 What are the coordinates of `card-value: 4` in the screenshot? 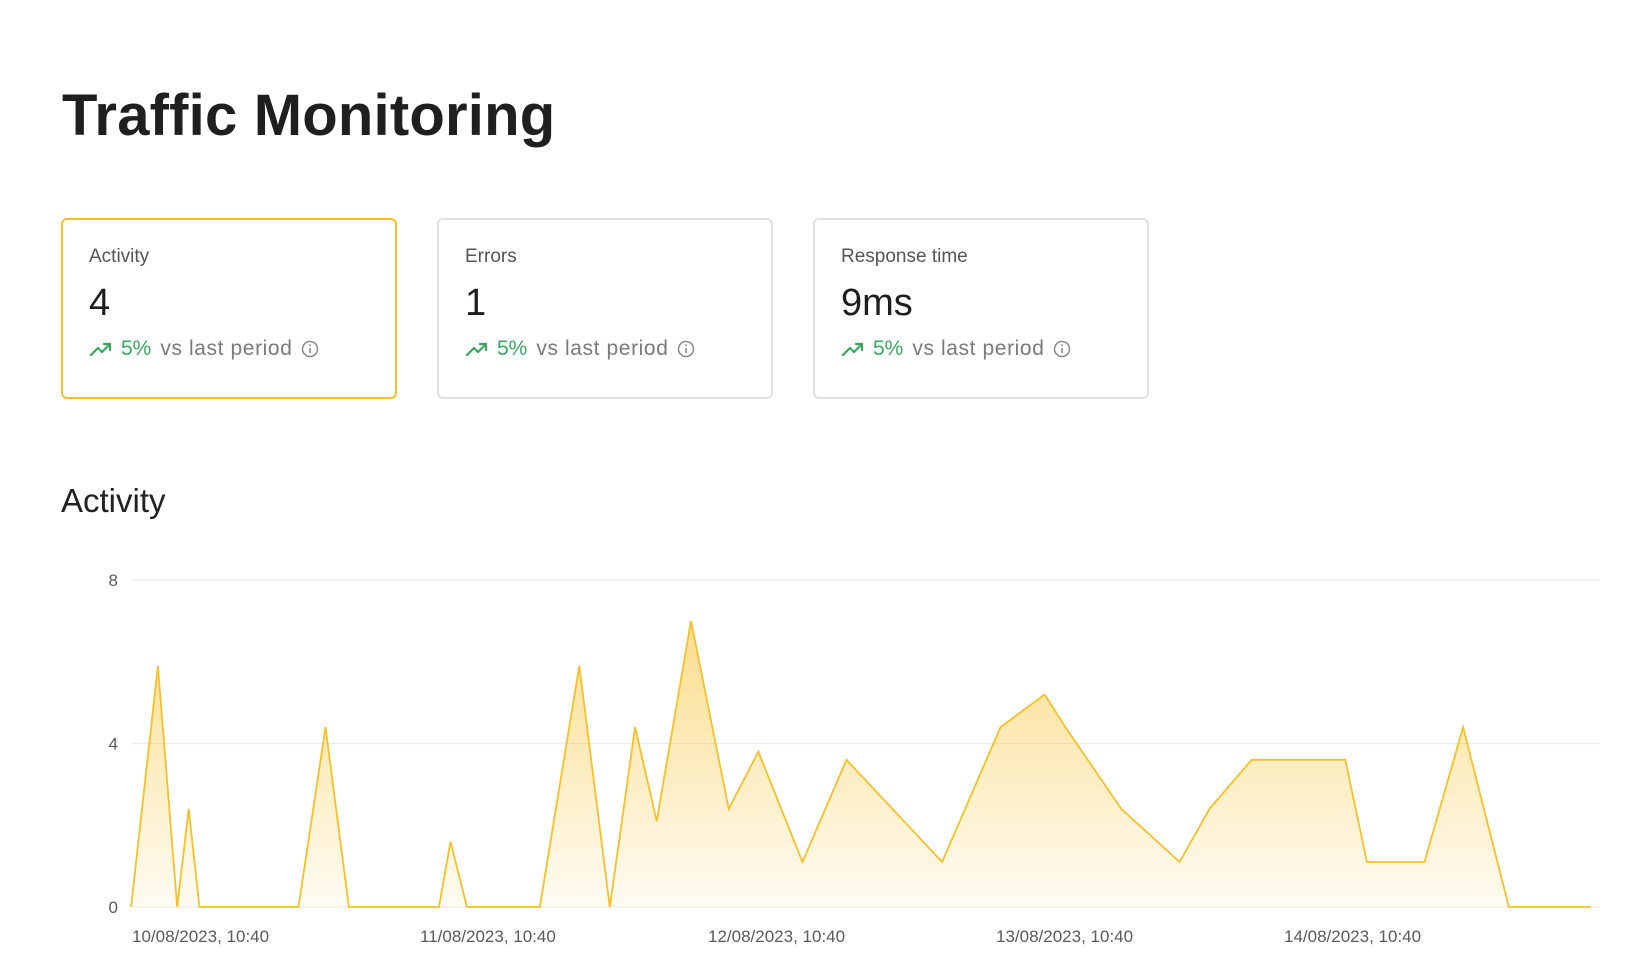 It's located at (100, 303).